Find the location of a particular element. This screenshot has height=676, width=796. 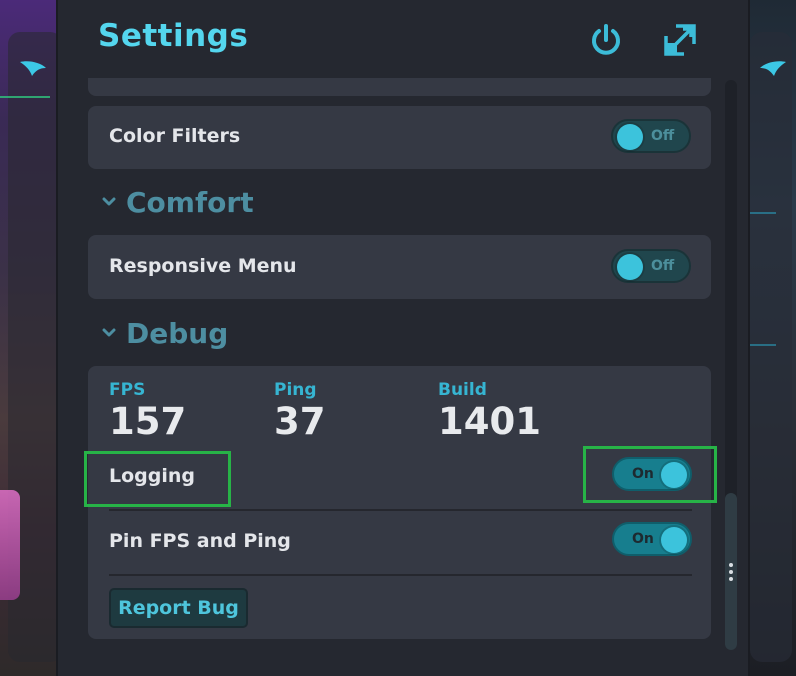

build-label: Build is located at coordinates (462, 390).